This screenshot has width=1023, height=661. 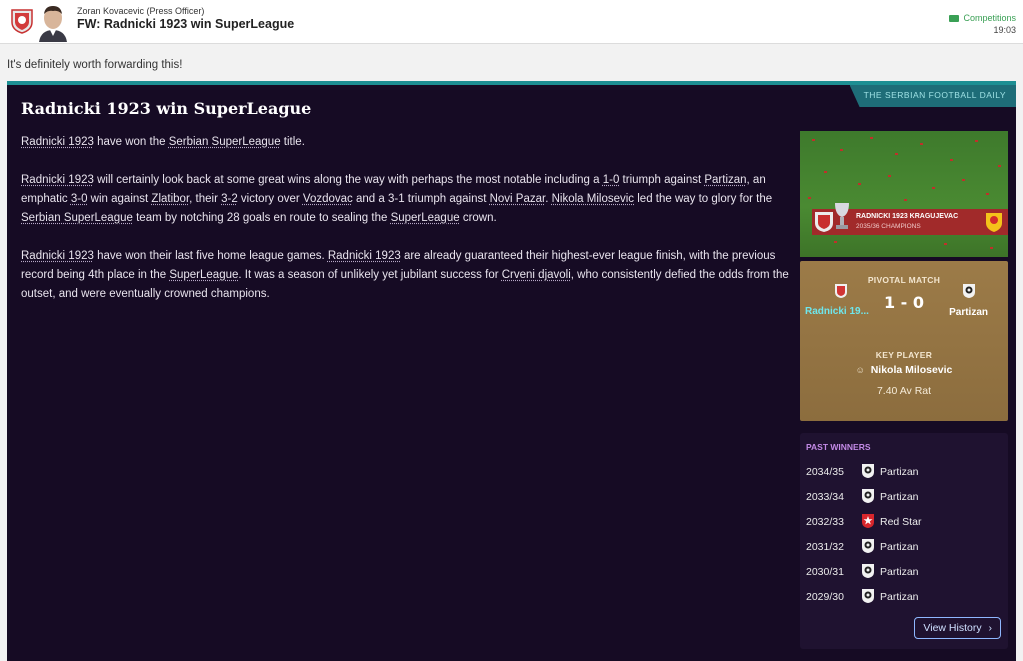 I want to click on season: 2030/31, so click(x=825, y=572).